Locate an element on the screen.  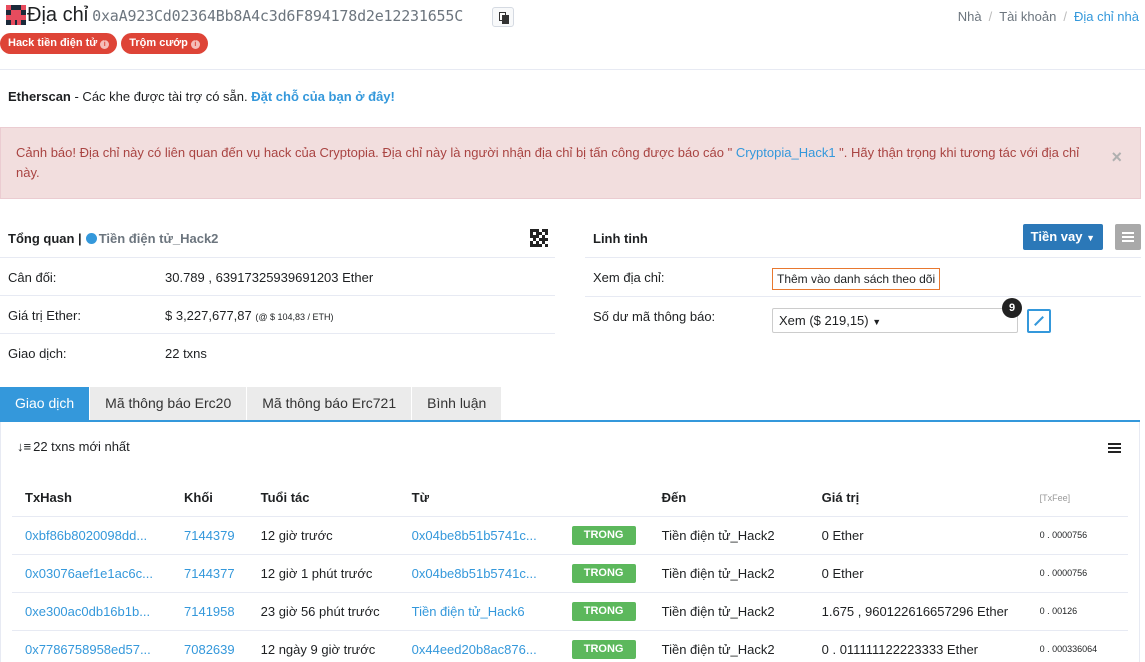
block-link: 7082639 is located at coordinates (209, 649).